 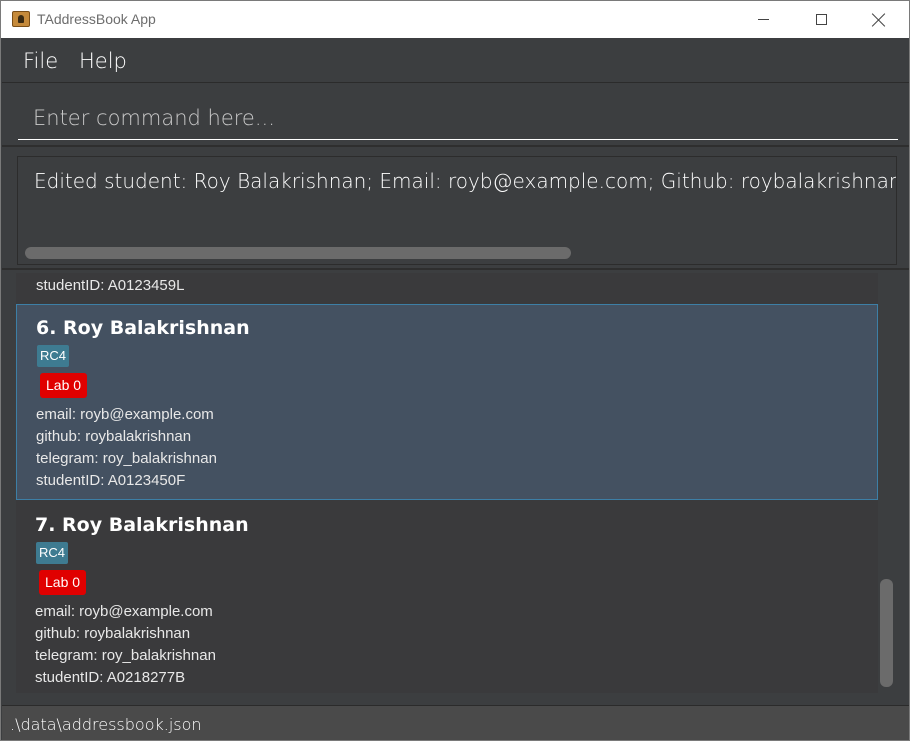 I want to click on minimize-icon, so click(x=763, y=19).